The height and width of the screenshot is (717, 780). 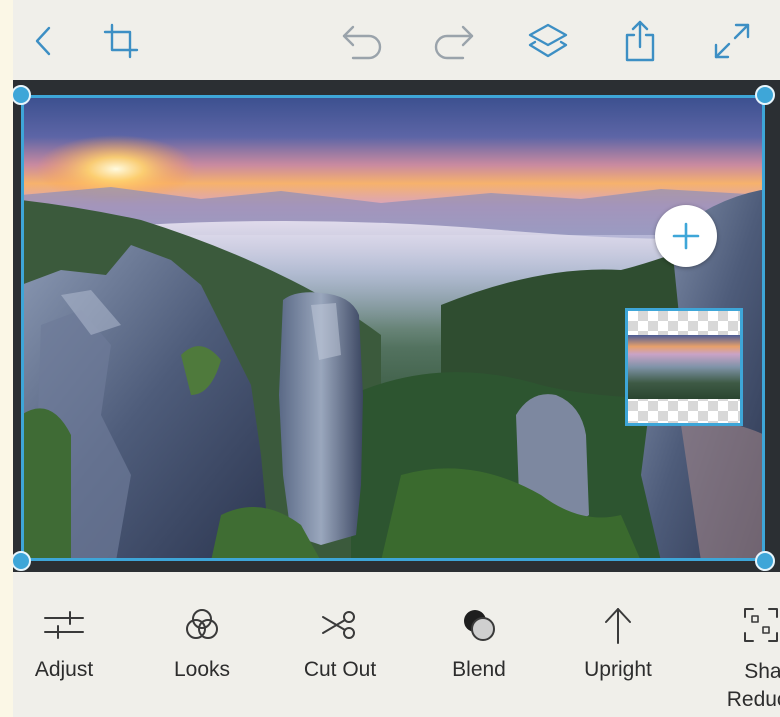 What do you see at coordinates (761, 625) in the screenshot?
I see `shake-reduction-icon` at bounding box center [761, 625].